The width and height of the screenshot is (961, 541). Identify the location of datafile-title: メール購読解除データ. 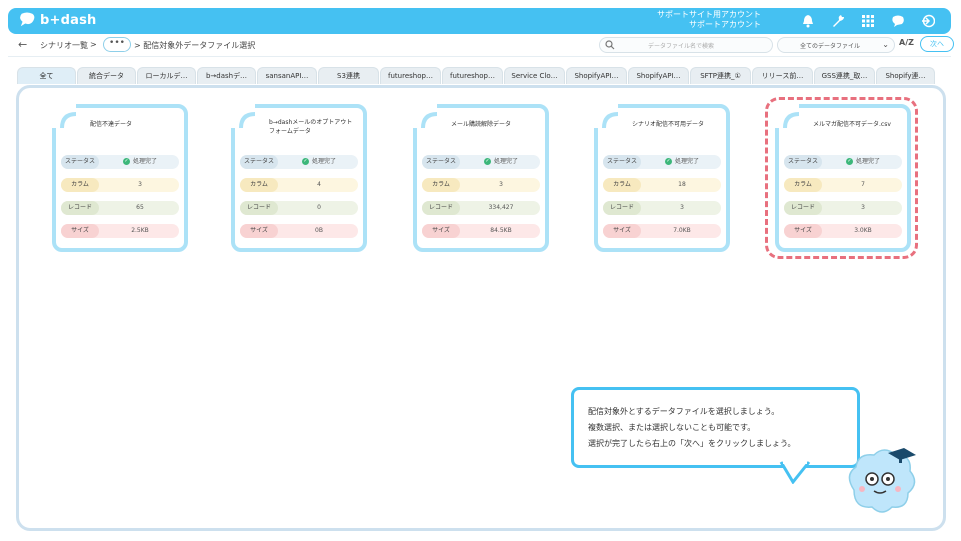
(481, 124).